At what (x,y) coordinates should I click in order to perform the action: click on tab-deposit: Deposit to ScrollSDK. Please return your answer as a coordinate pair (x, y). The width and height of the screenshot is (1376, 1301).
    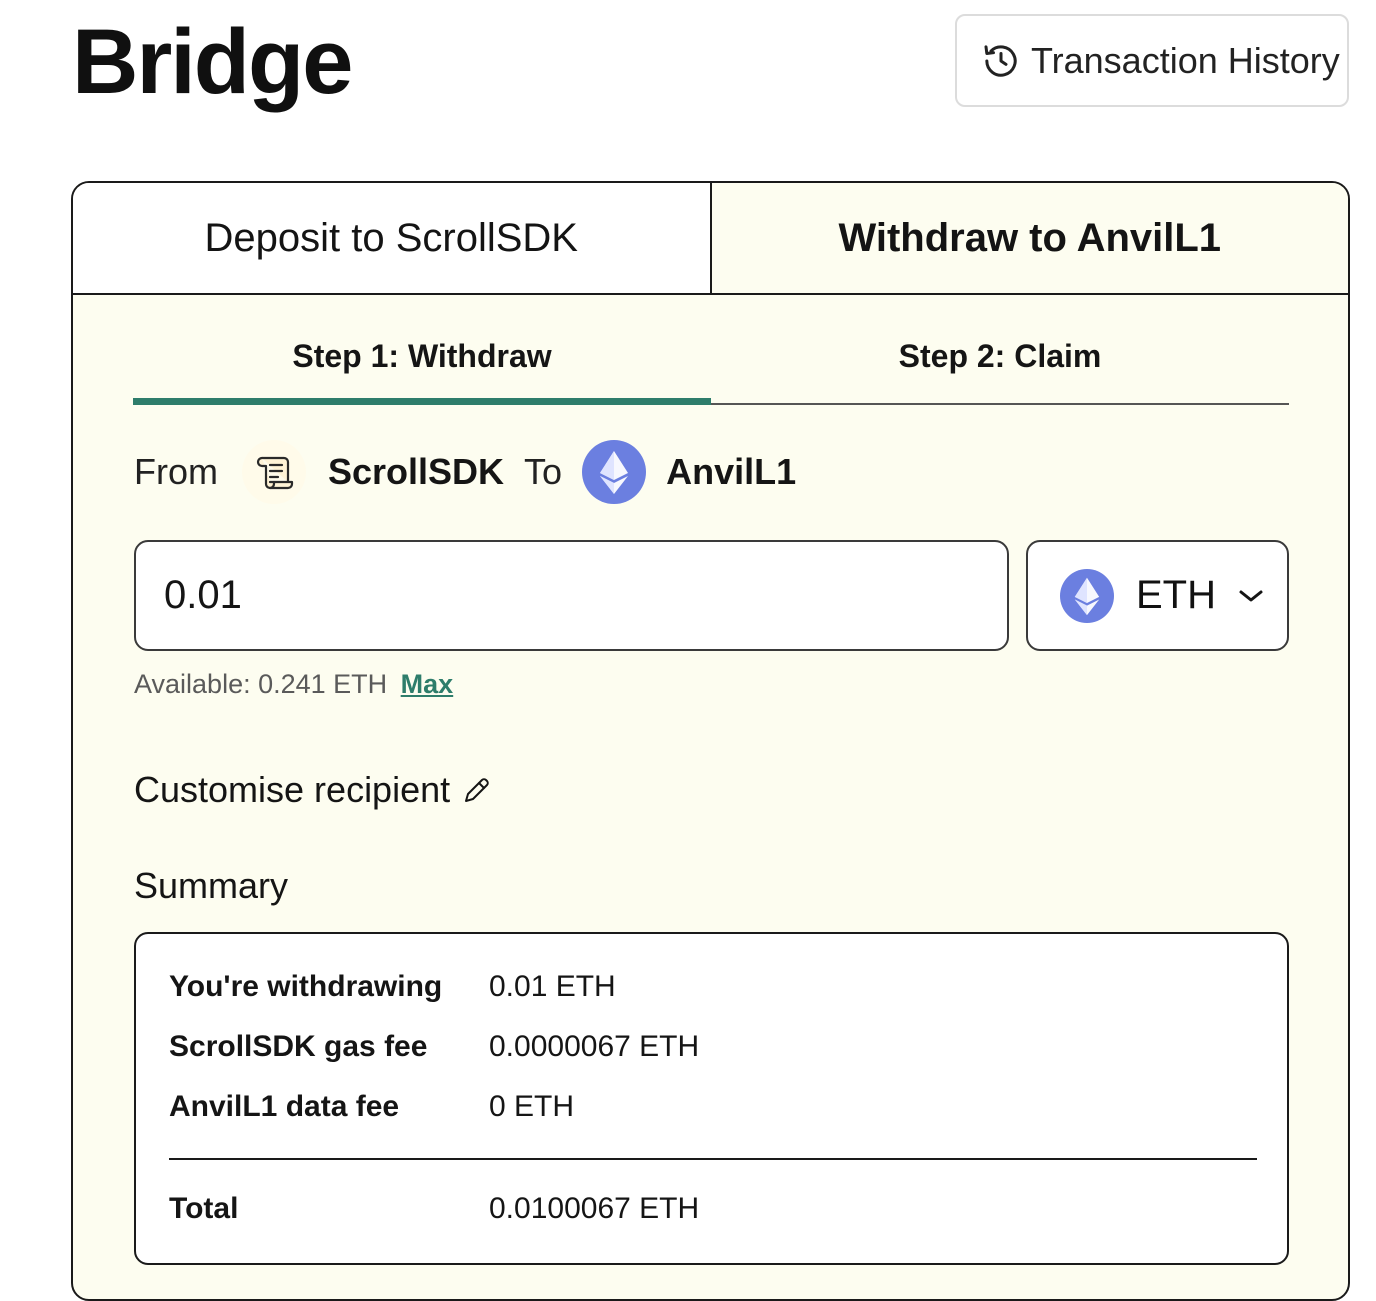
    Looking at the image, I should click on (392, 238).